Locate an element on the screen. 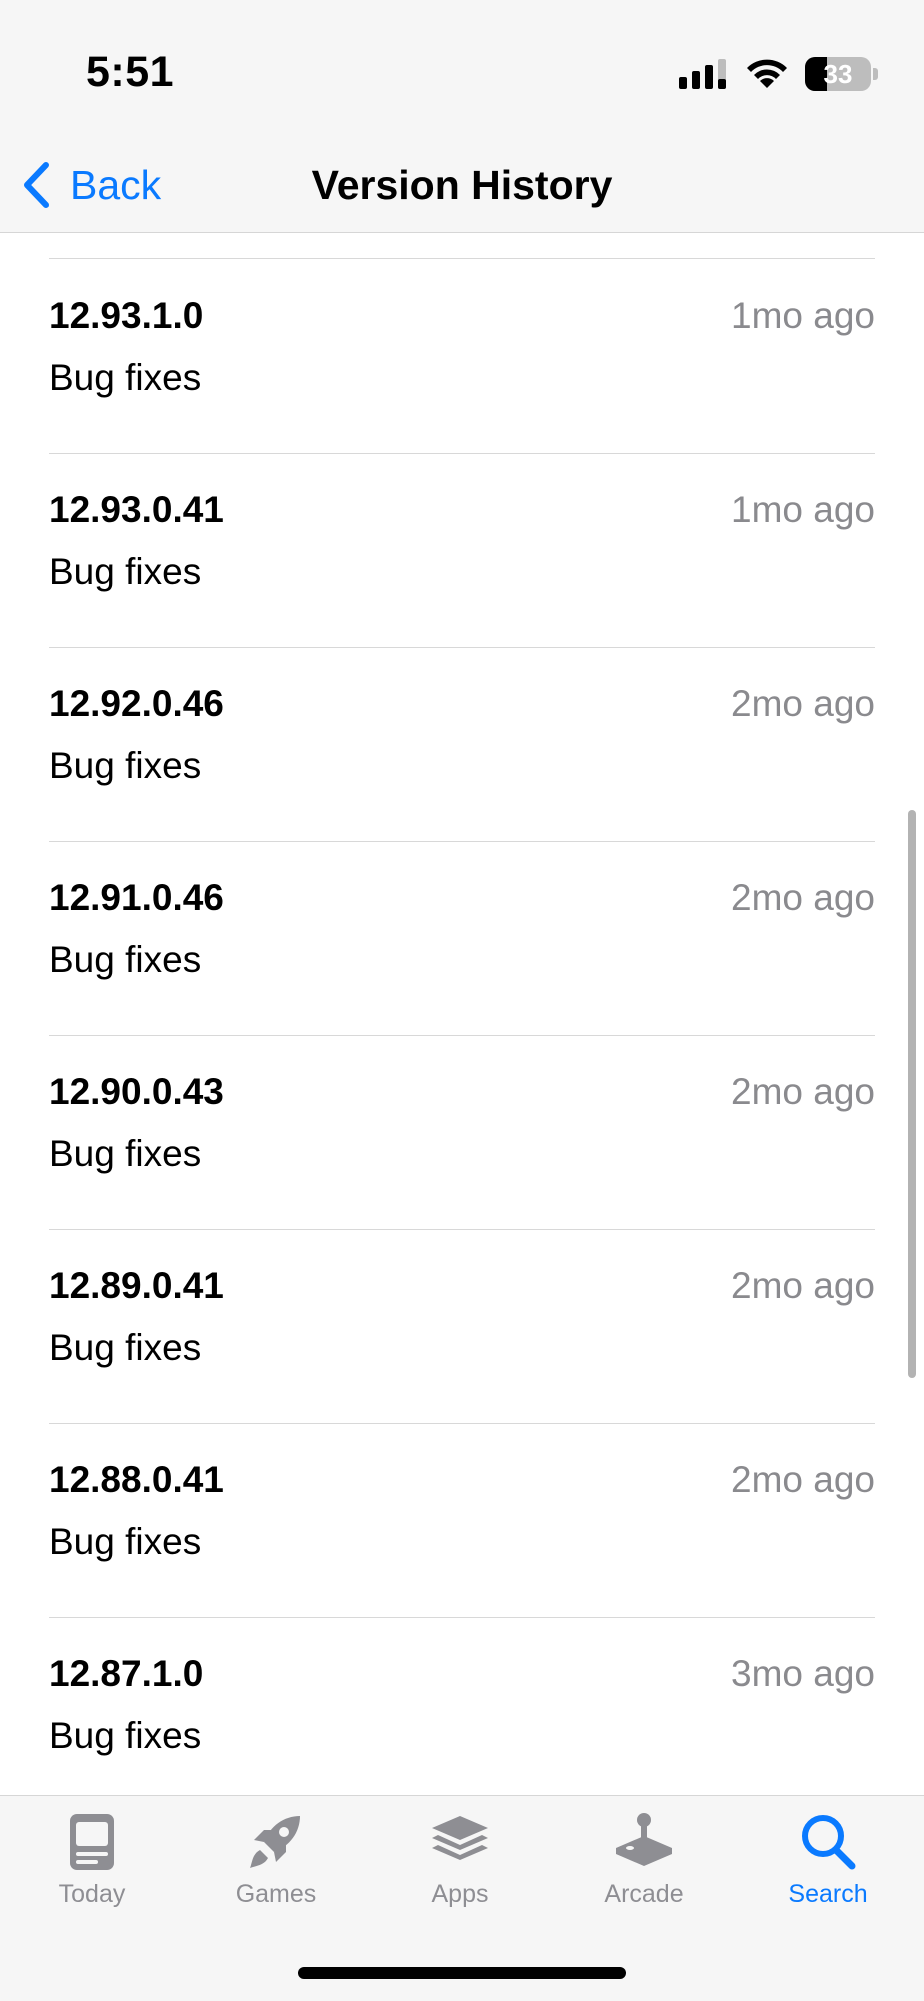  version-row: 12.87.1.0 3mo ago Bug fixes is located at coordinates (462, 1706).